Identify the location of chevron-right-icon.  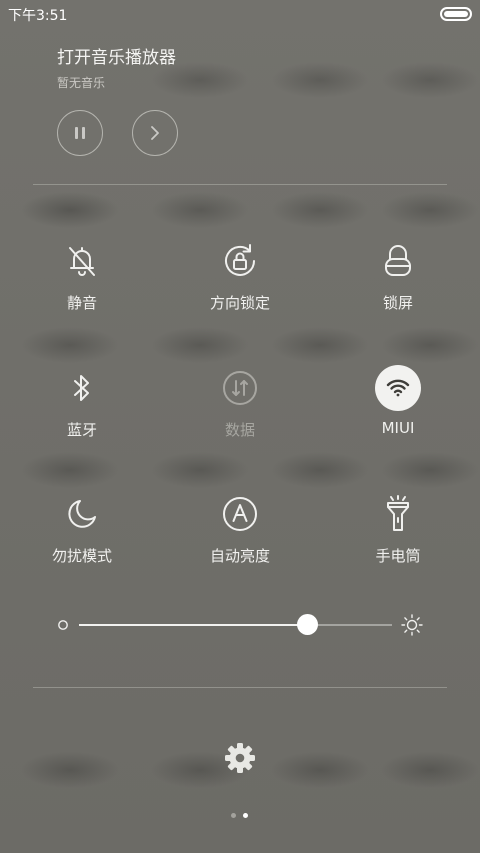
(155, 133).